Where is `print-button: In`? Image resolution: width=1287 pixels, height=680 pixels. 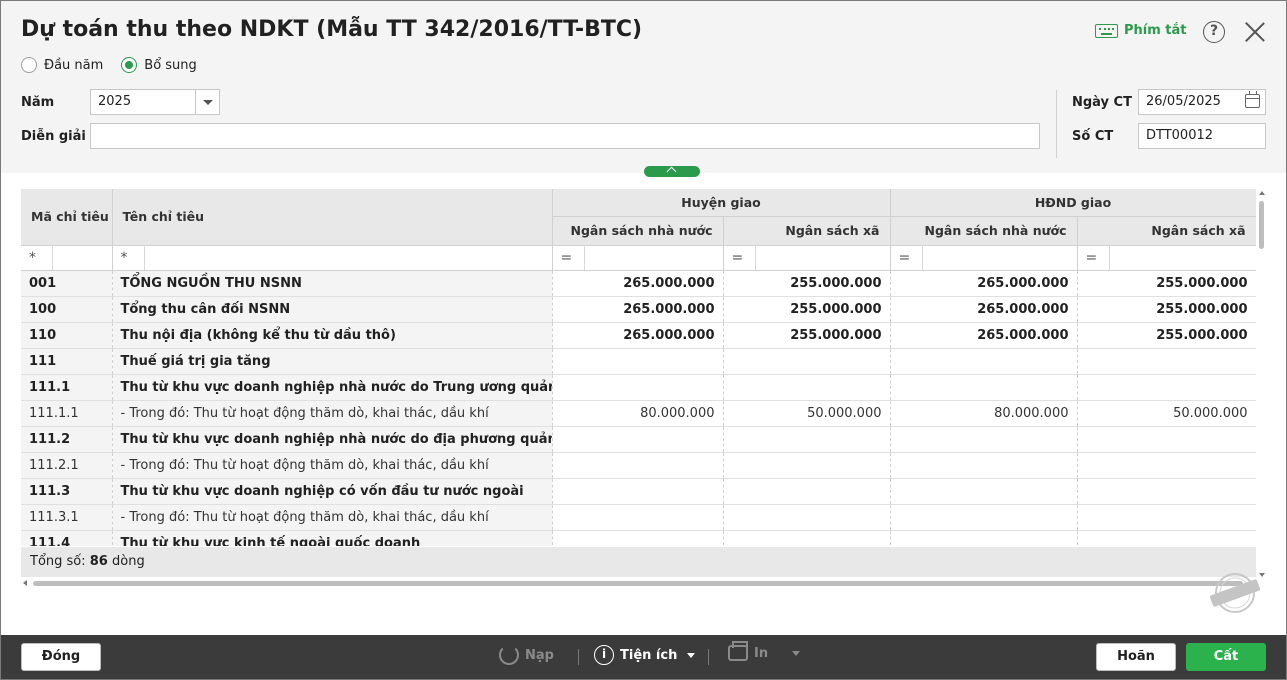
print-button: In is located at coordinates (764, 651).